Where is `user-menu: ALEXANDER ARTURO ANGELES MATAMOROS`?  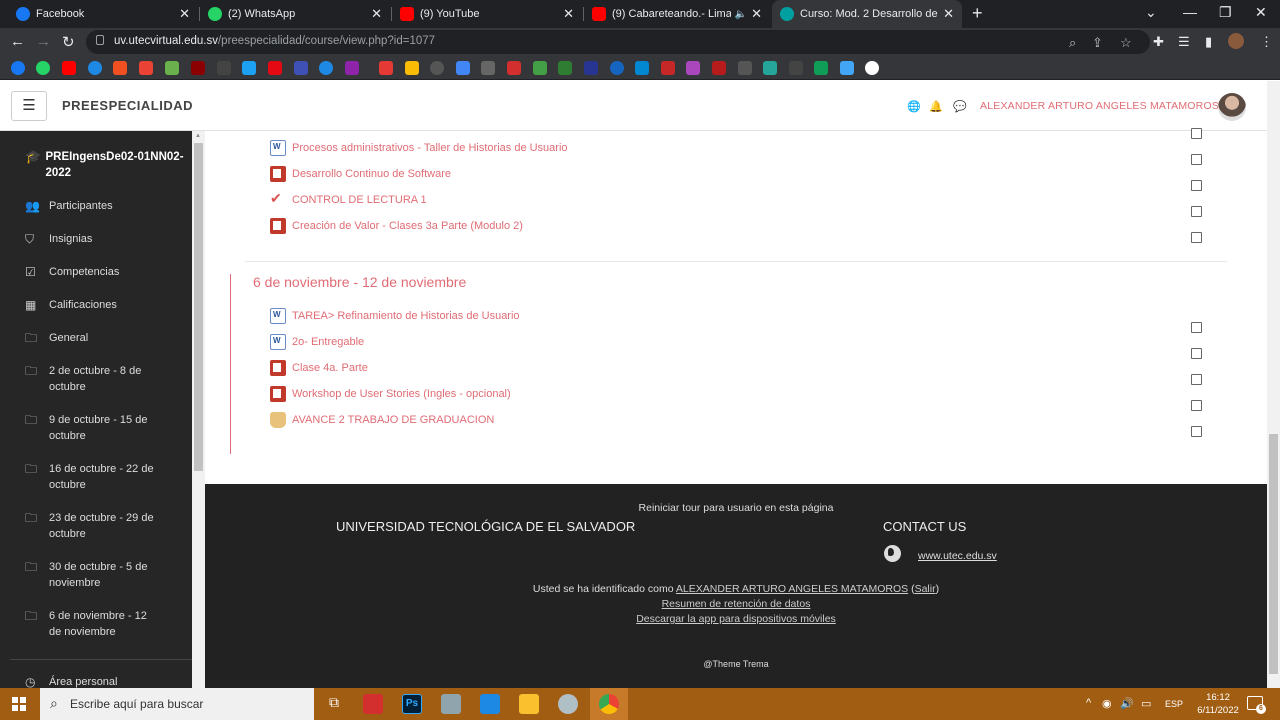 user-menu: ALEXANDER ARTURO ANGELES MATAMOROS is located at coordinates (1099, 106).